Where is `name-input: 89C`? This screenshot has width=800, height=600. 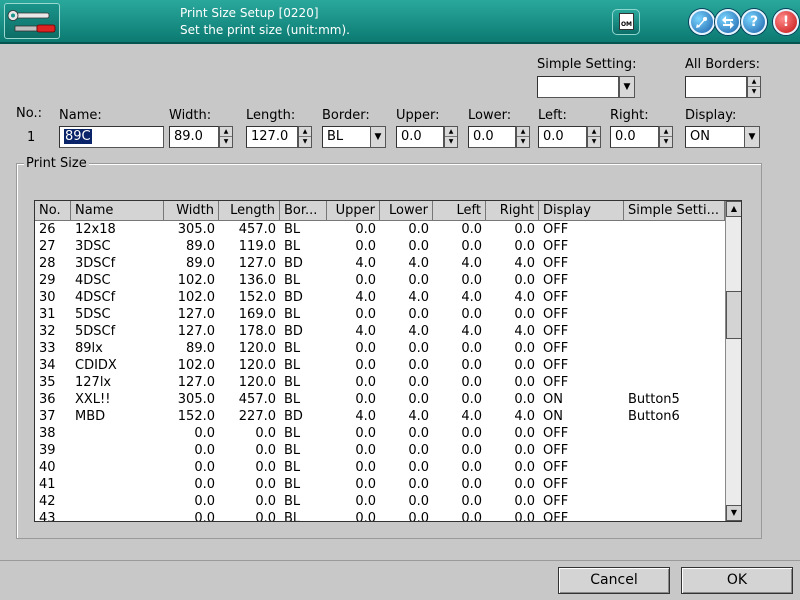
name-input: 89C is located at coordinates (111, 137).